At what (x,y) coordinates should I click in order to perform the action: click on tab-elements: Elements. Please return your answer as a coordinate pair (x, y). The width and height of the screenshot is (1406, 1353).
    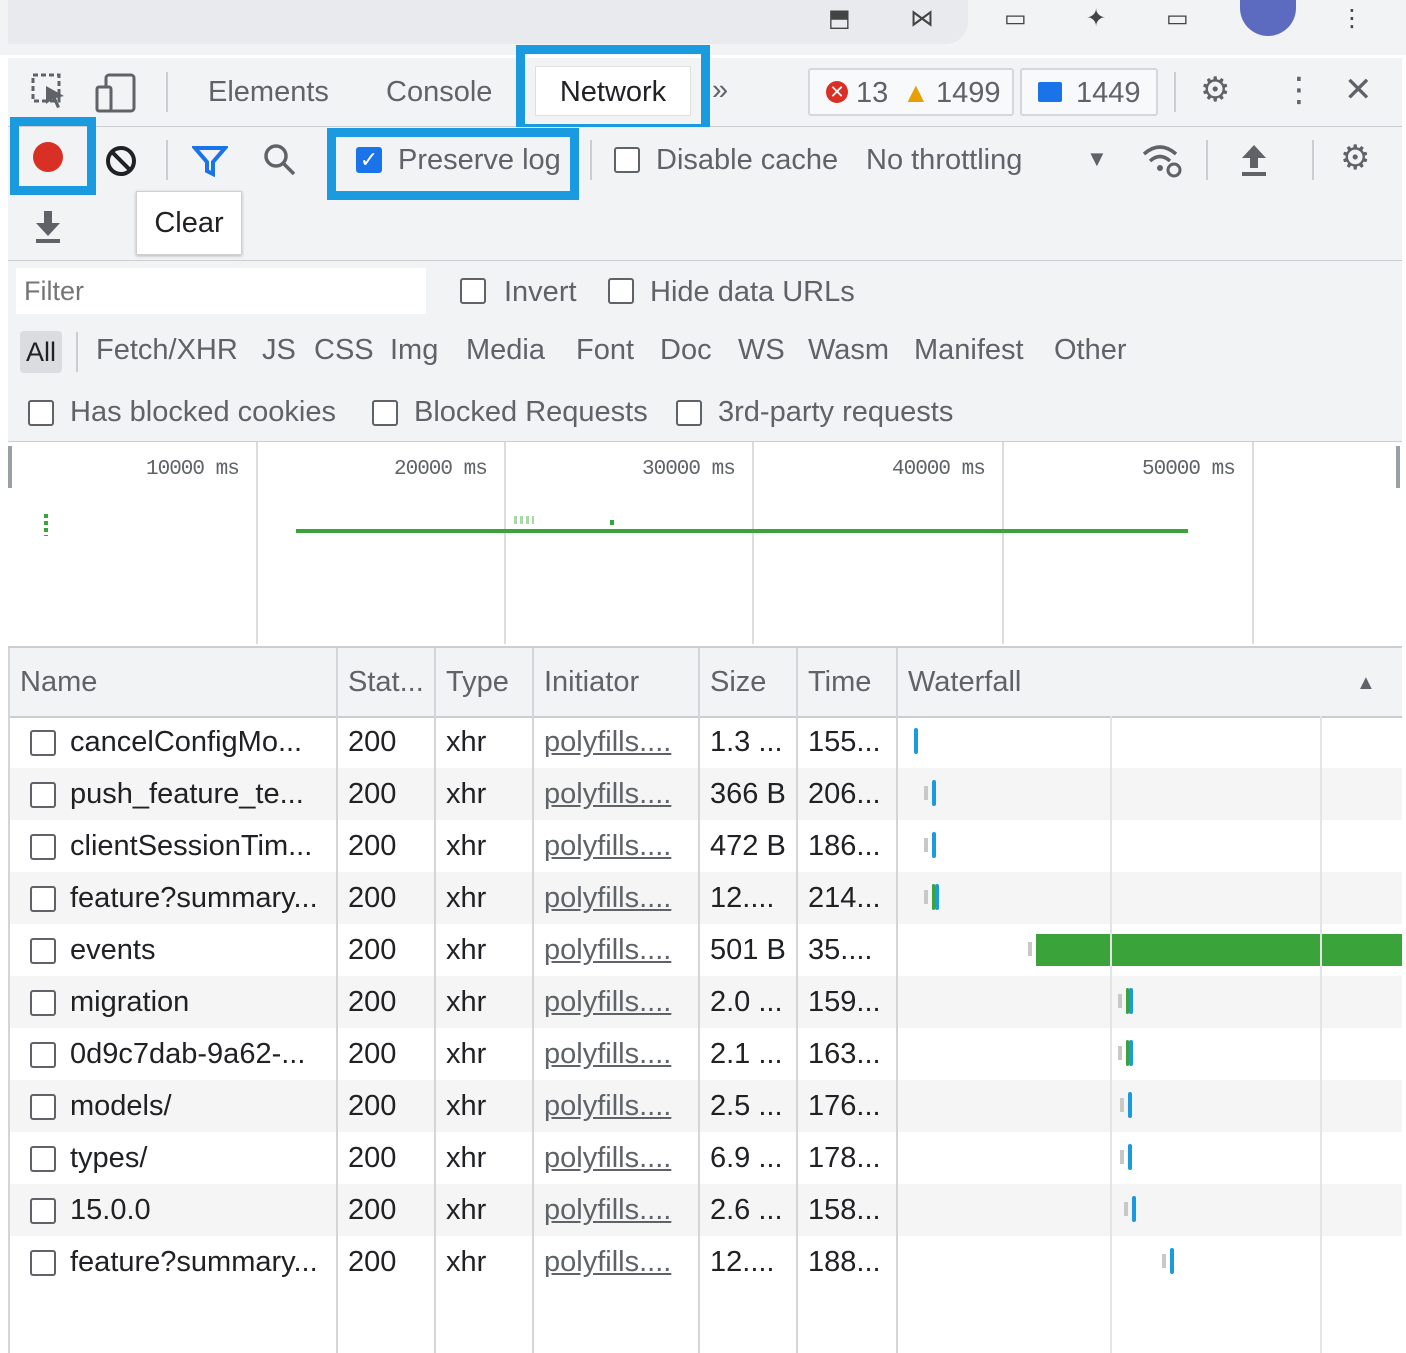
    Looking at the image, I should click on (268, 92).